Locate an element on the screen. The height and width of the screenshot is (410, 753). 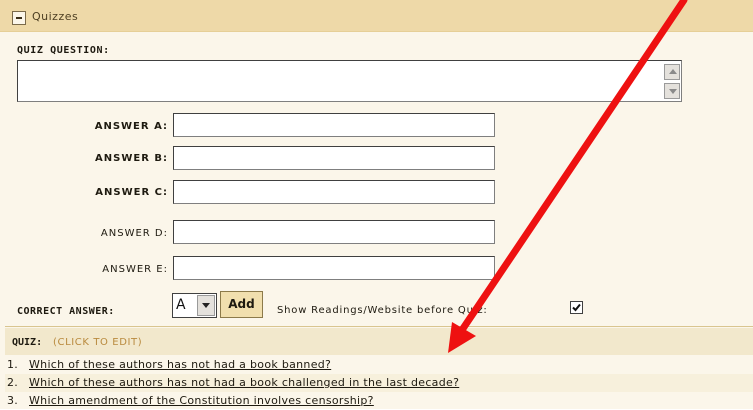
checkmark-icon is located at coordinates (576, 307).